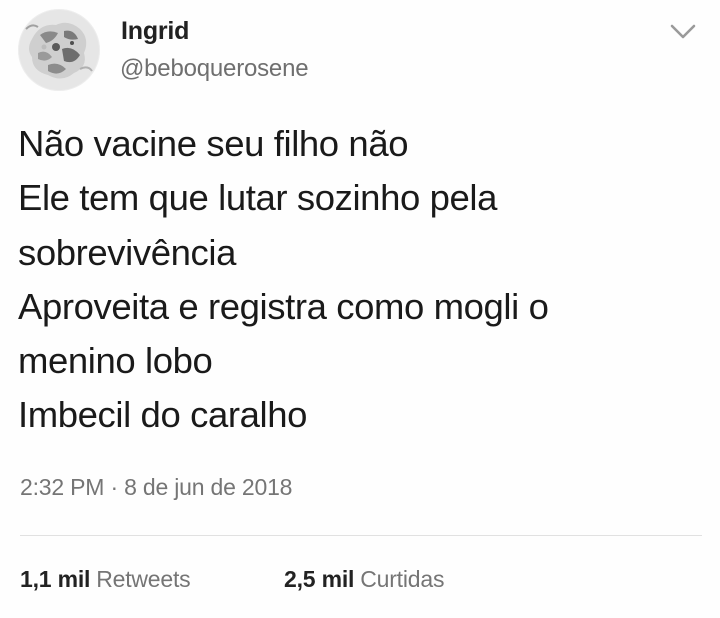  I want to click on tweet-text-line: menino lobo, so click(115, 361).